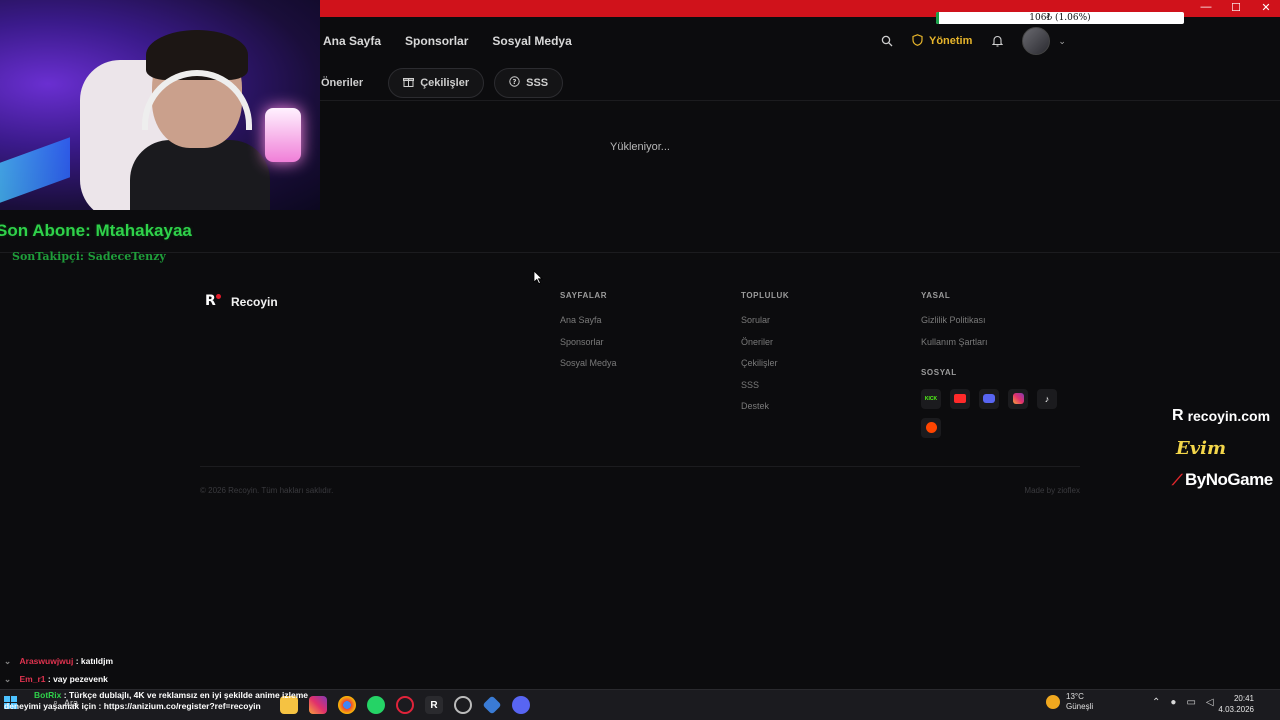 The image size is (1280, 720). Describe the element at coordinates (887, 41) in the screenshot. I see `search-icon` at that location.